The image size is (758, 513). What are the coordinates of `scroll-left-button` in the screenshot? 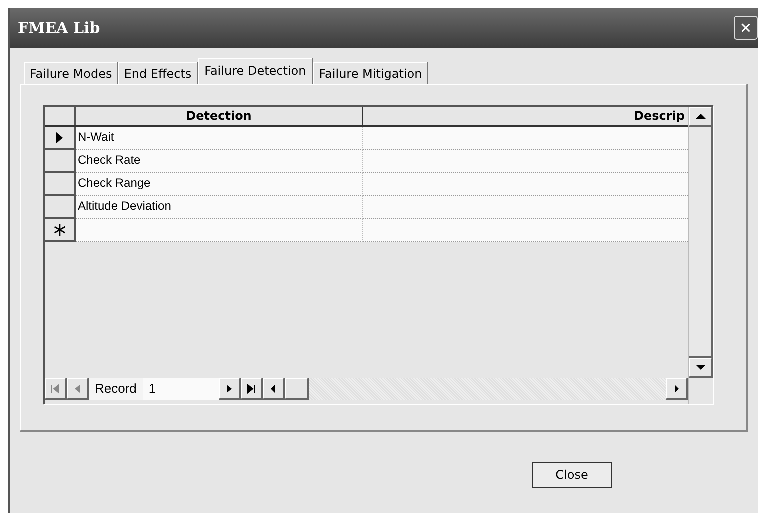 It's located at (273, 389).